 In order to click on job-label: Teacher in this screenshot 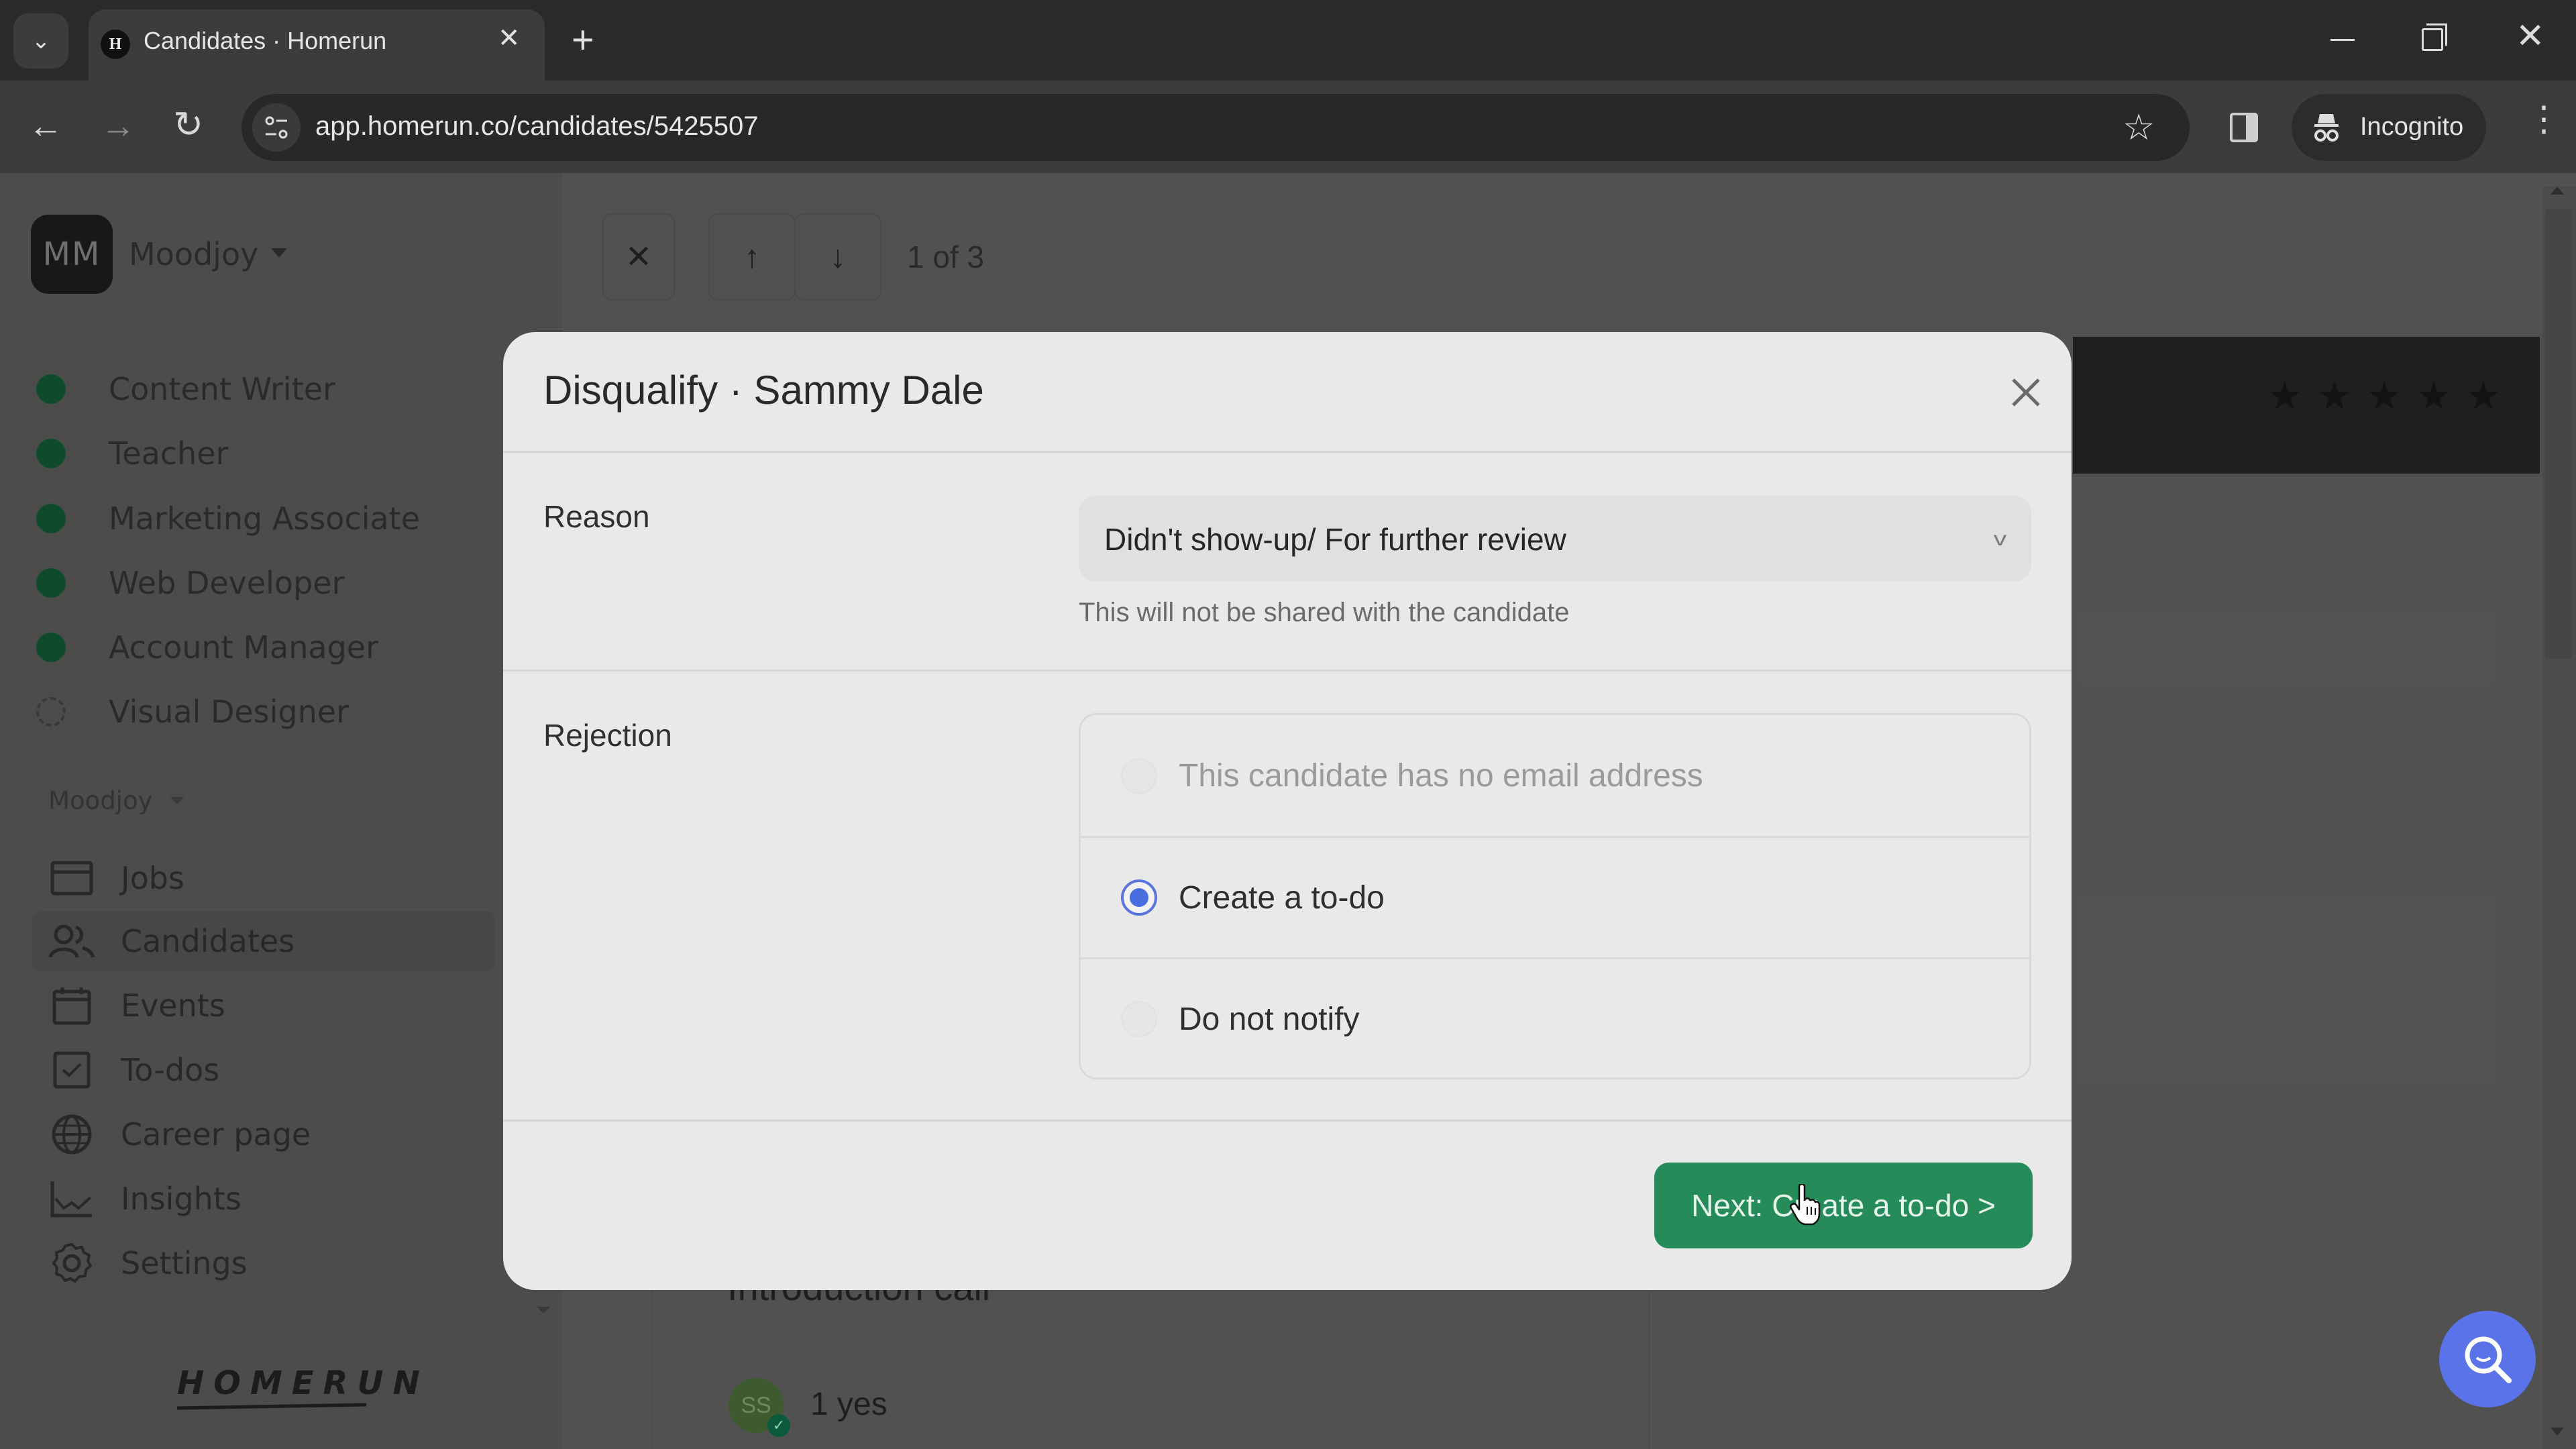, I will do `click(169, 453)`.